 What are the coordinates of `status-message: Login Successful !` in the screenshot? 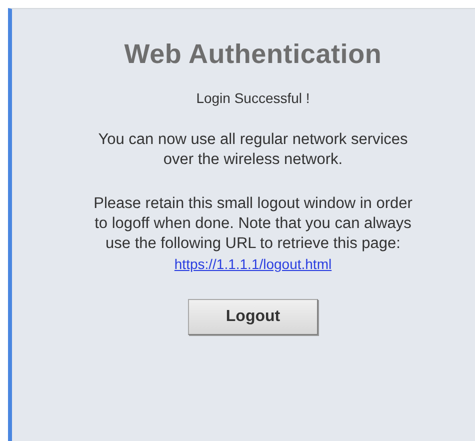 It's located at (253, 98).